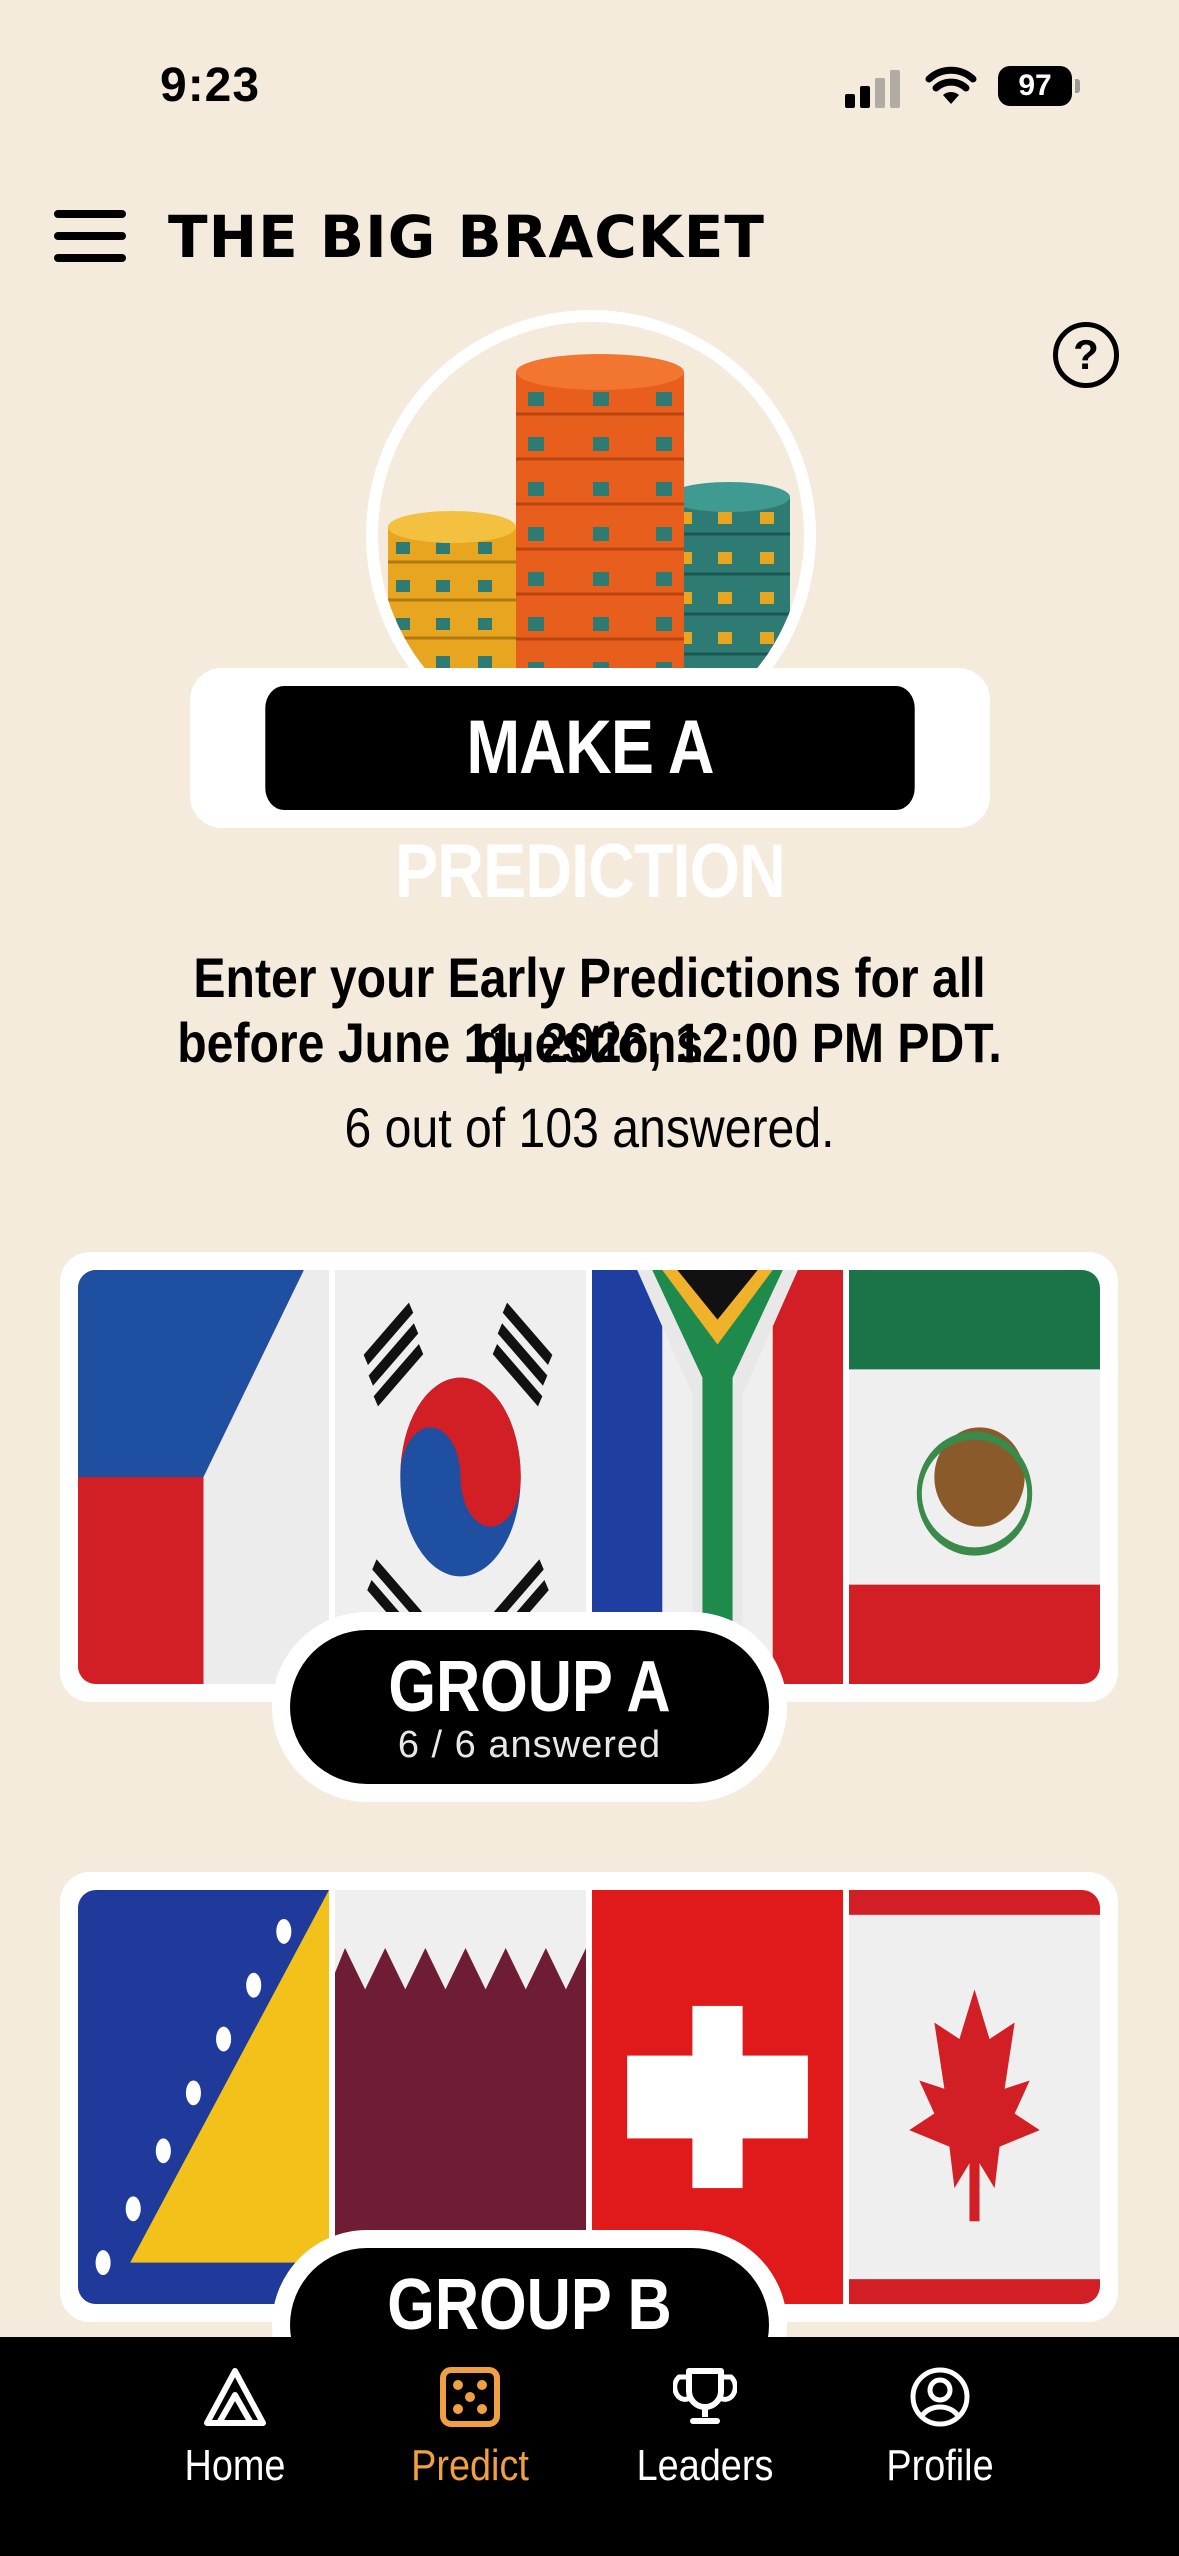 Image resolution: width=1179 pixels, height=2556 pixels. I want to click on answered-progress-text: 6 out of 103 answered., so click(589, 1127).